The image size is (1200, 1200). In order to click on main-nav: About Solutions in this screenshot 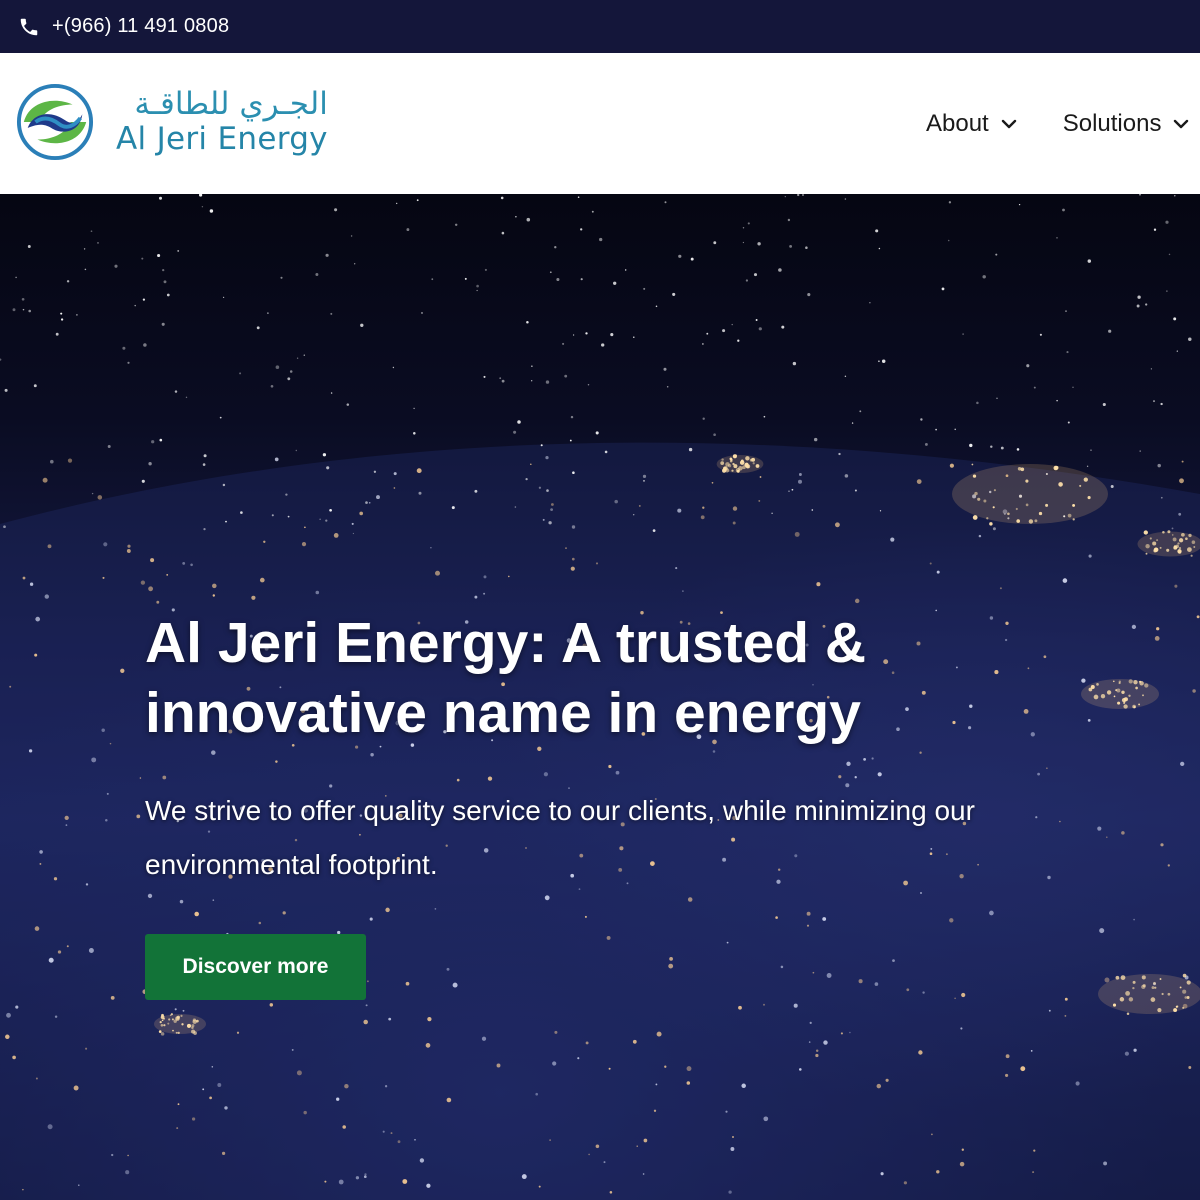, I will do `click(1063, 123)`.